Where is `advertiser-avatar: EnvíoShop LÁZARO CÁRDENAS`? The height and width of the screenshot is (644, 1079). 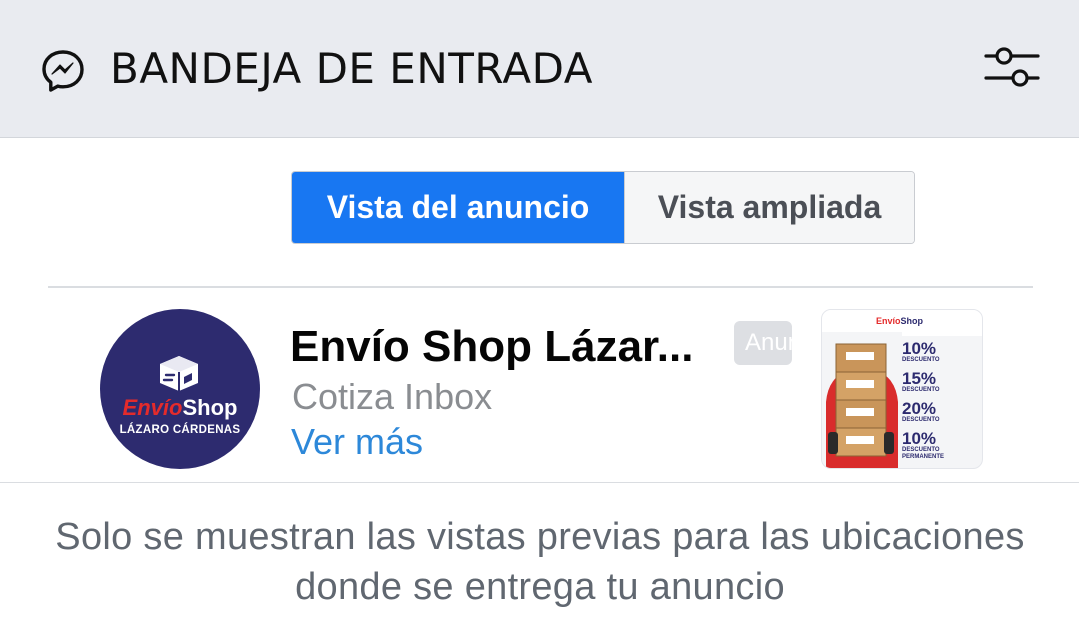
advertiser-avatar: EnvíoShop LÁZARO CÁRDENAS is located at coordinates (180, 389).